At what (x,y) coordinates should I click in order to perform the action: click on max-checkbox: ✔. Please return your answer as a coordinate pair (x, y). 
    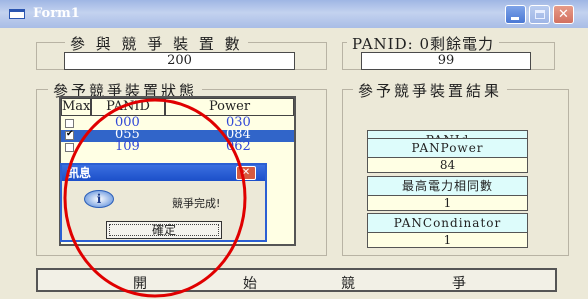
    Looking at the image, I should click on (69, 134).